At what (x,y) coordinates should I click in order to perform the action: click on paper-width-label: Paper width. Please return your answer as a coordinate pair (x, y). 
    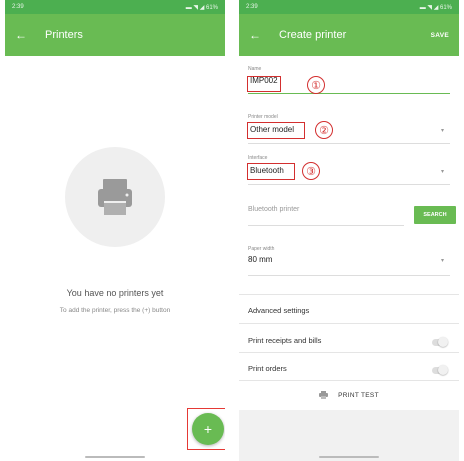
    Looking at the image, I should click on (261, 249).